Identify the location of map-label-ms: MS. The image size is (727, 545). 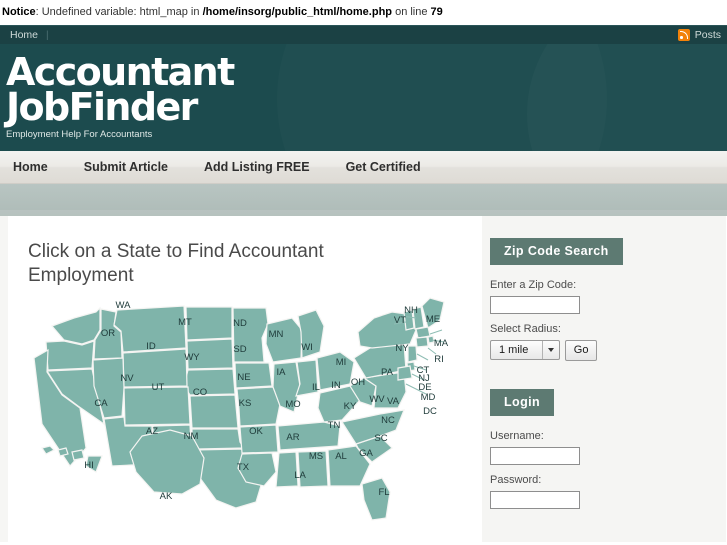
(316, 456).